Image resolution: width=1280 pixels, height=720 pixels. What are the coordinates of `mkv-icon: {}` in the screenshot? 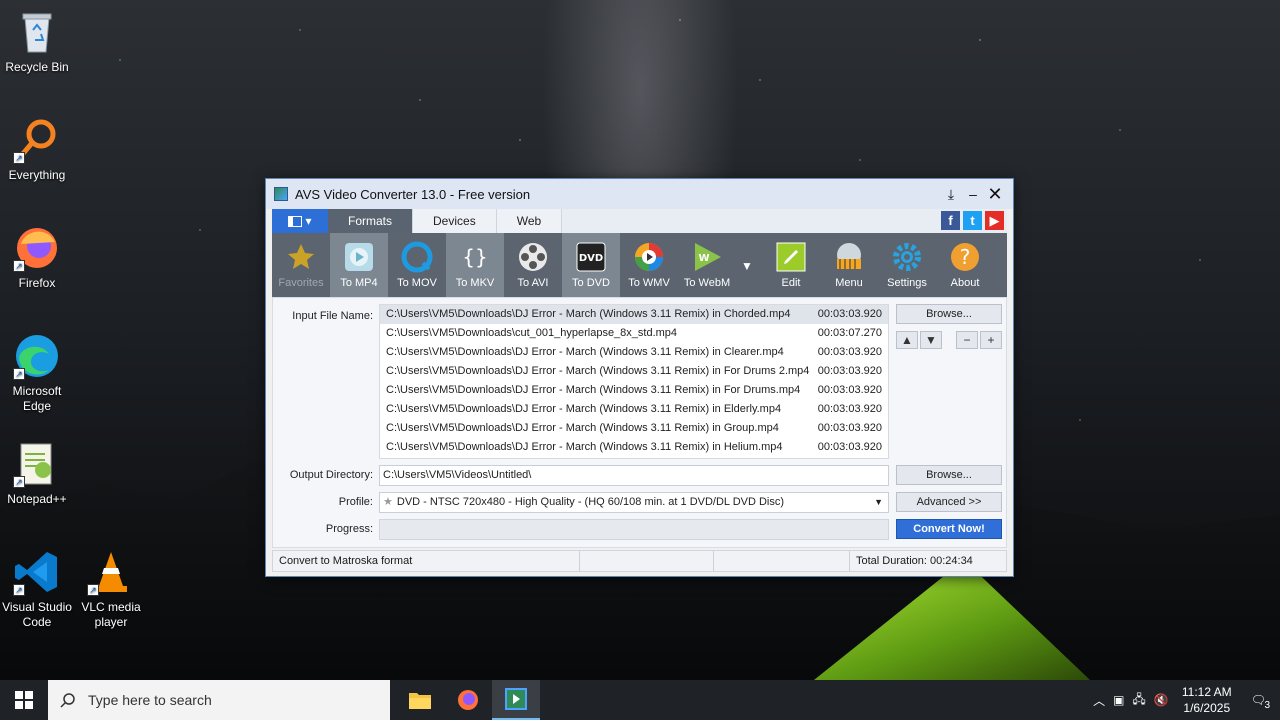 It's located at (475, 257).